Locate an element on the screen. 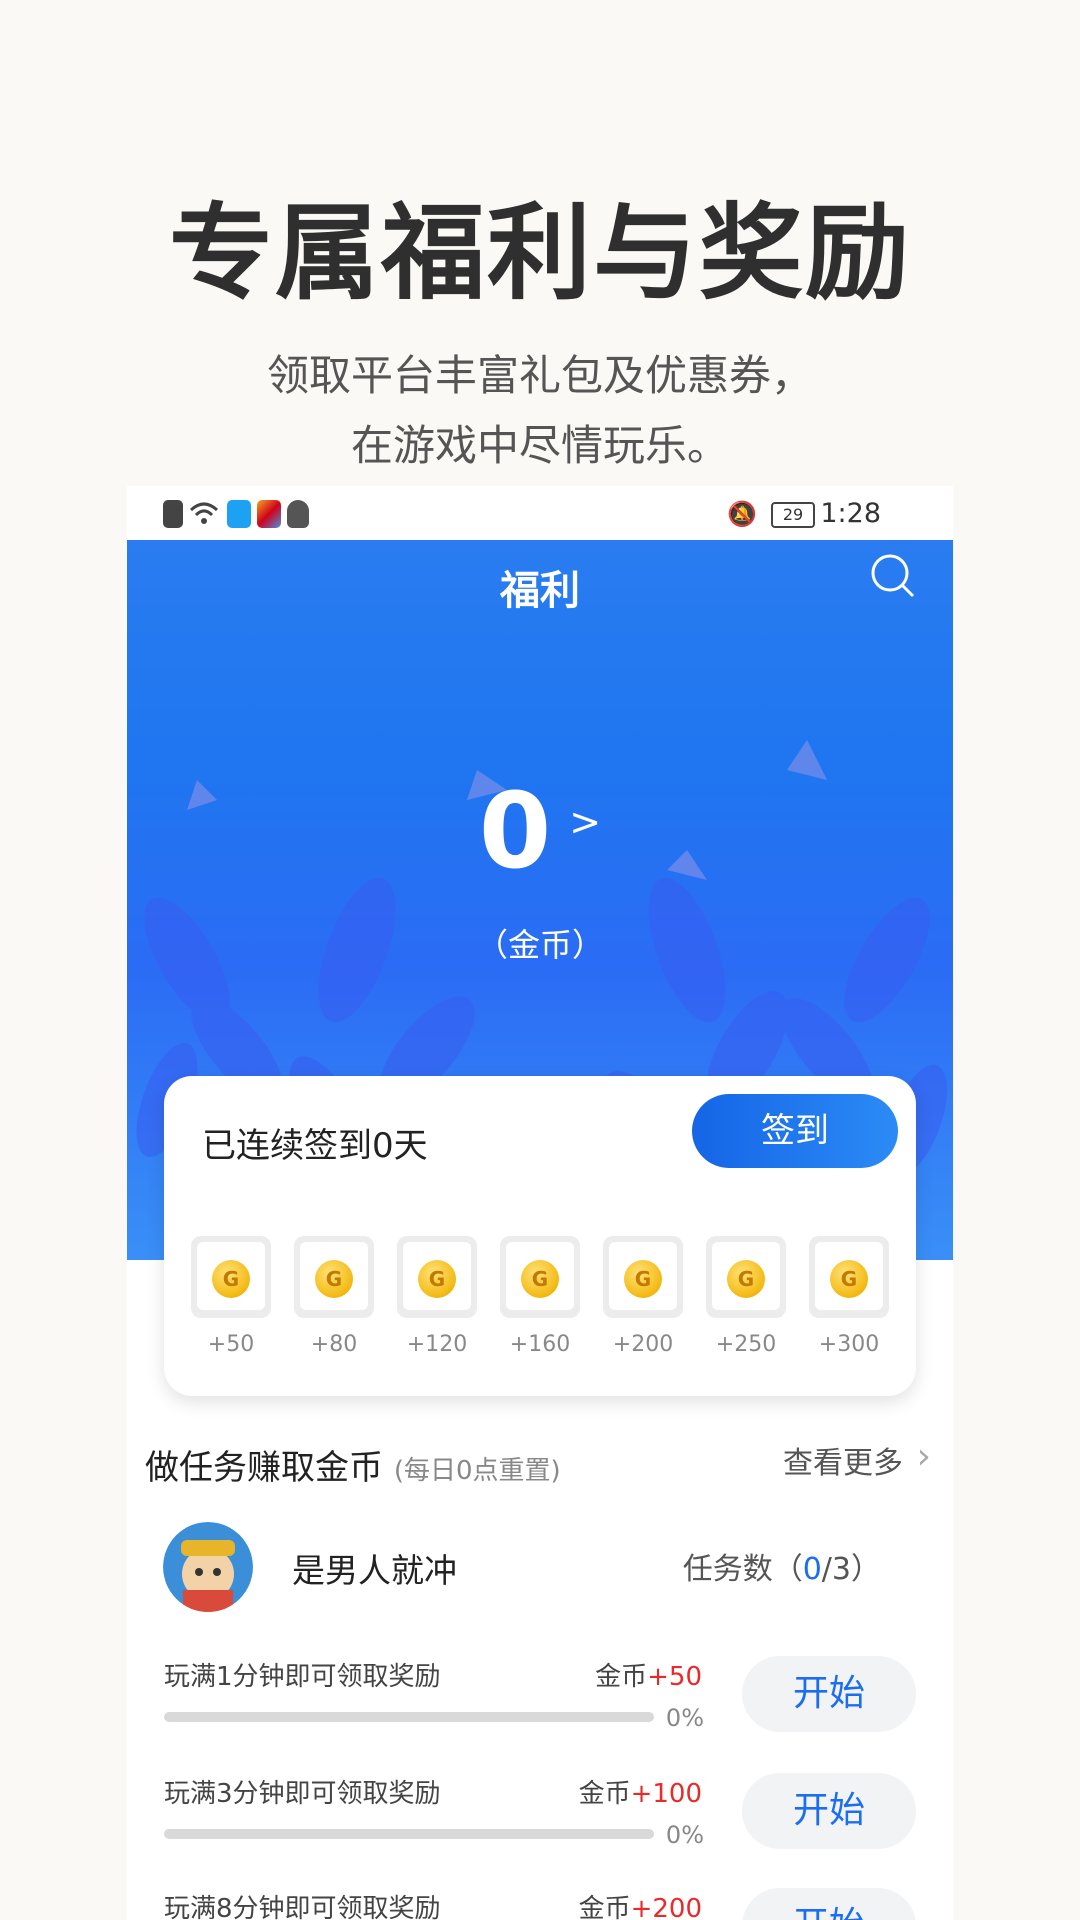  promo-subline-2: 在游戏中尽情玩乐。 is located at coordinates (539, 445).